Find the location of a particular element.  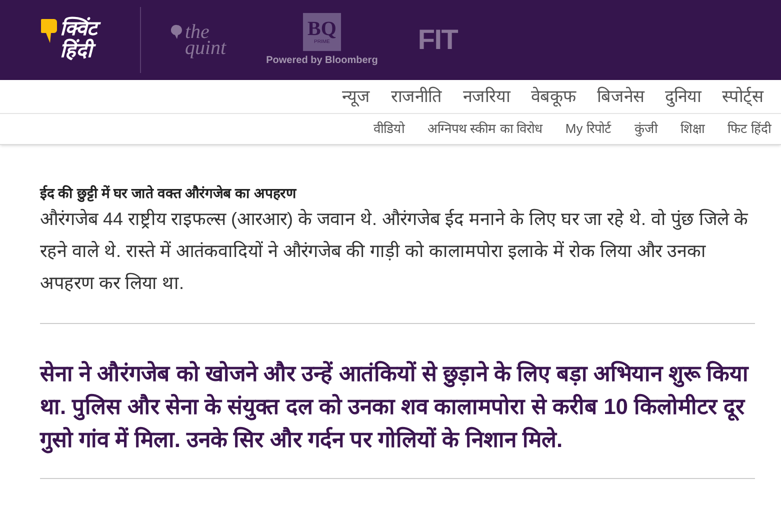

nav-link: दुनिया is located at coordinates (683, 97).